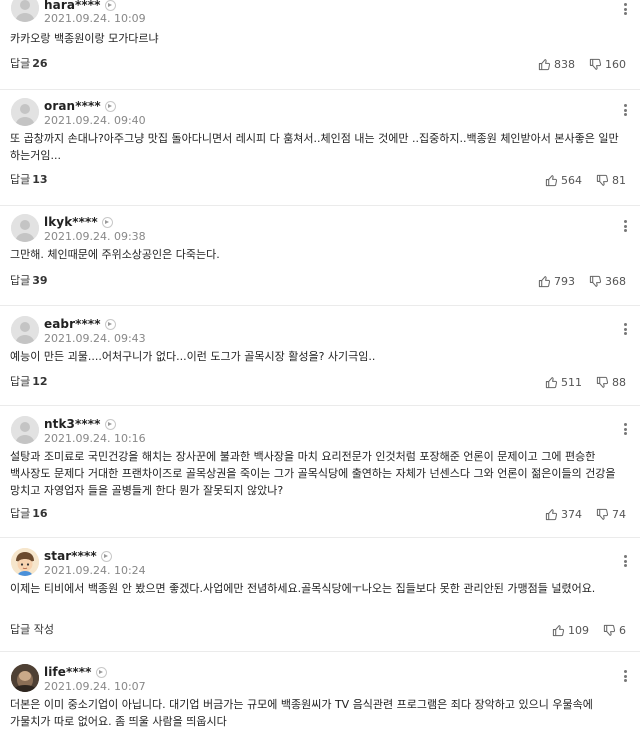 This screenshot has width=640, height=732. Describe the element at coordinates (40, 63) in the screenshot. I see `reply-count: 26` at that location.